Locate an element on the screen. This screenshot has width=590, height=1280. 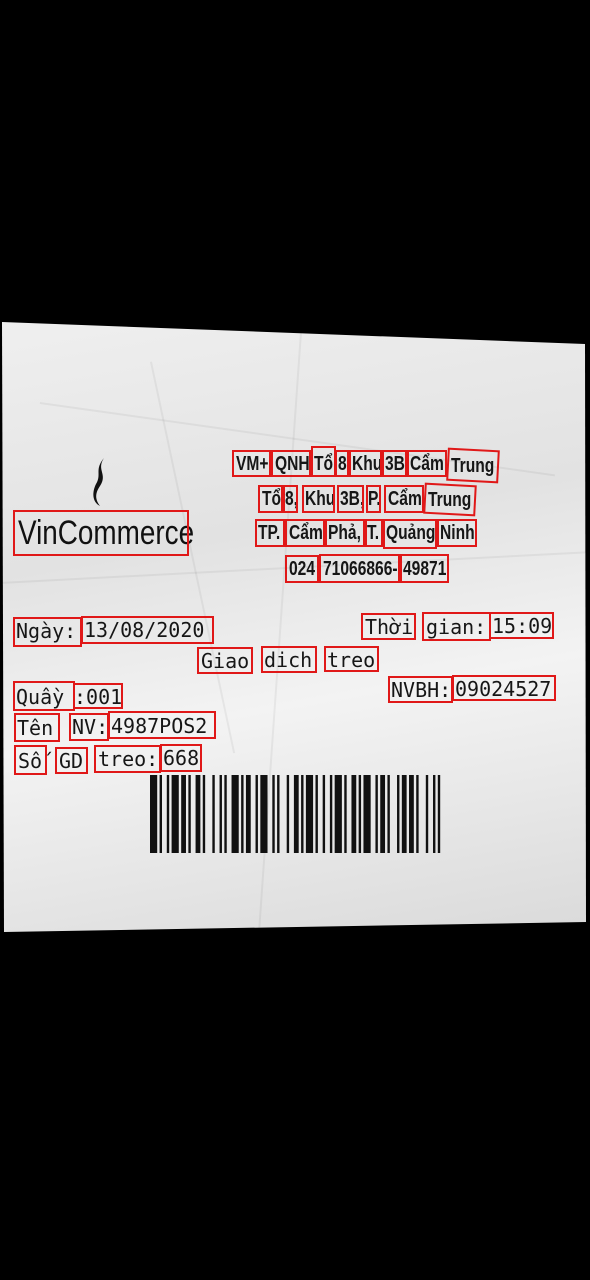
barcode is located at coordinates (295, 814).